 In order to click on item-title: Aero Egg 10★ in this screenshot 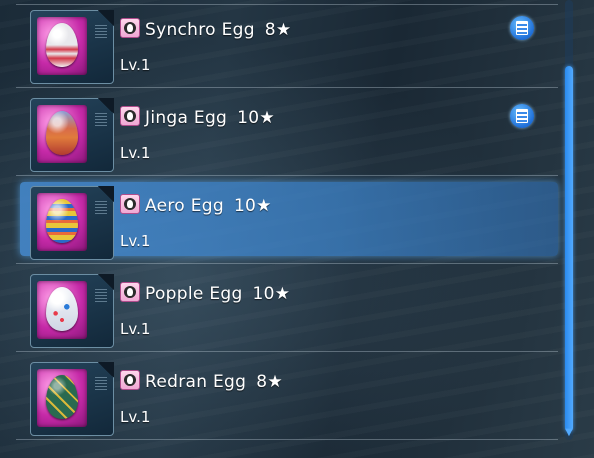, I will do `click(208, 206)`.